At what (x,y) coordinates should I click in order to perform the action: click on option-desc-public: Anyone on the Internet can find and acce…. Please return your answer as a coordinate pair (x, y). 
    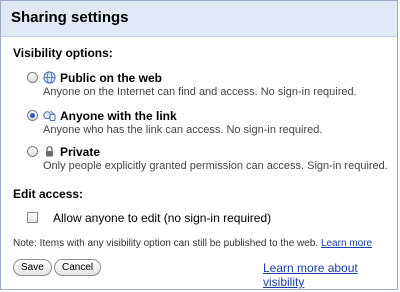
    Looking at the image, I should click on (200, 92).